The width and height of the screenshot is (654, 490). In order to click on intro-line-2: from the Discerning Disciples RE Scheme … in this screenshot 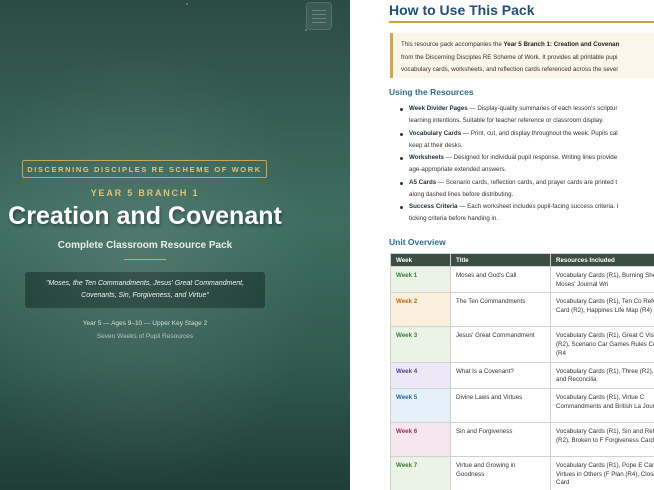, I will do `click(509, 57)`.